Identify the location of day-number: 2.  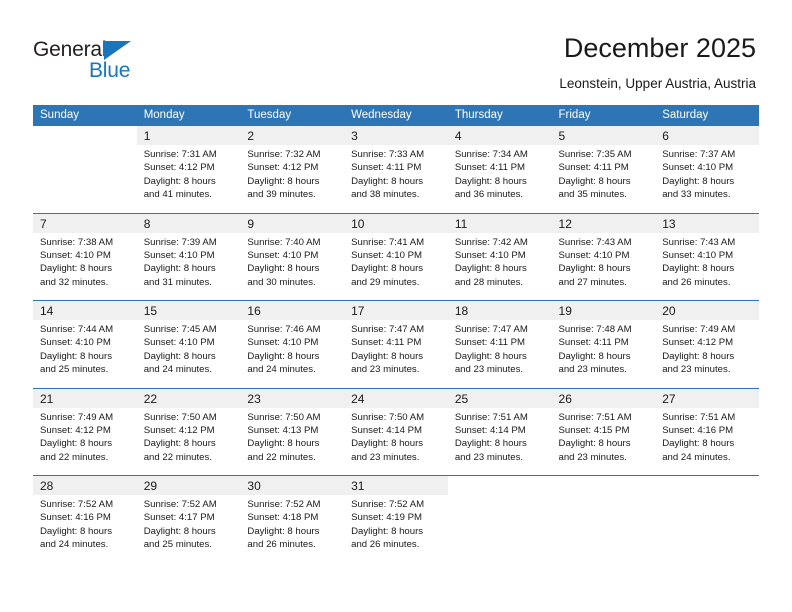
(292, 135).